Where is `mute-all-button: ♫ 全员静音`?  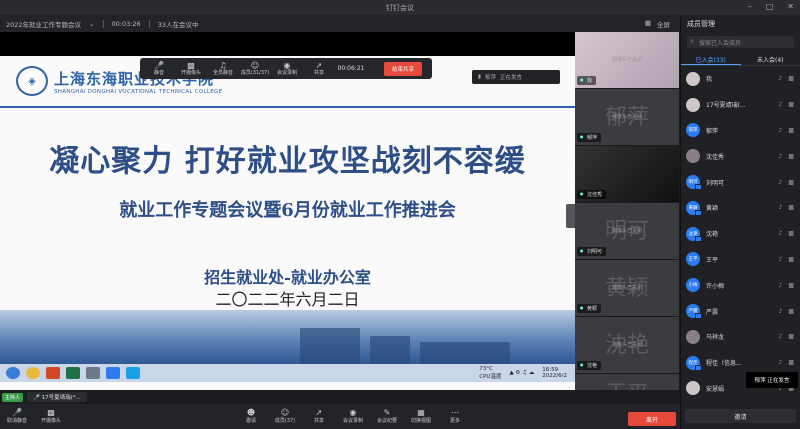
mute-all-button: ♫ 全员静音 is located at coordinates (223, 69).